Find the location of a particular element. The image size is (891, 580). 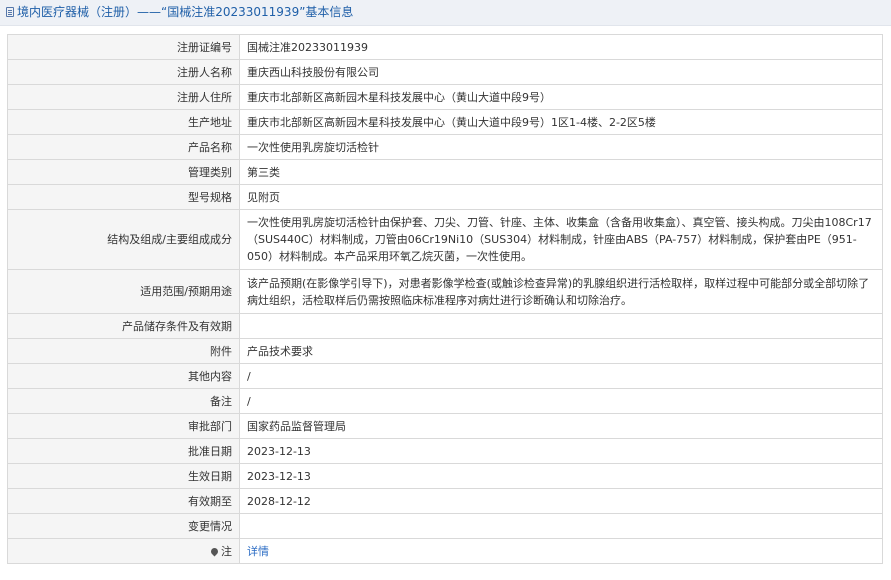

row-value: 第三类 is located at coordinates (561, 172).